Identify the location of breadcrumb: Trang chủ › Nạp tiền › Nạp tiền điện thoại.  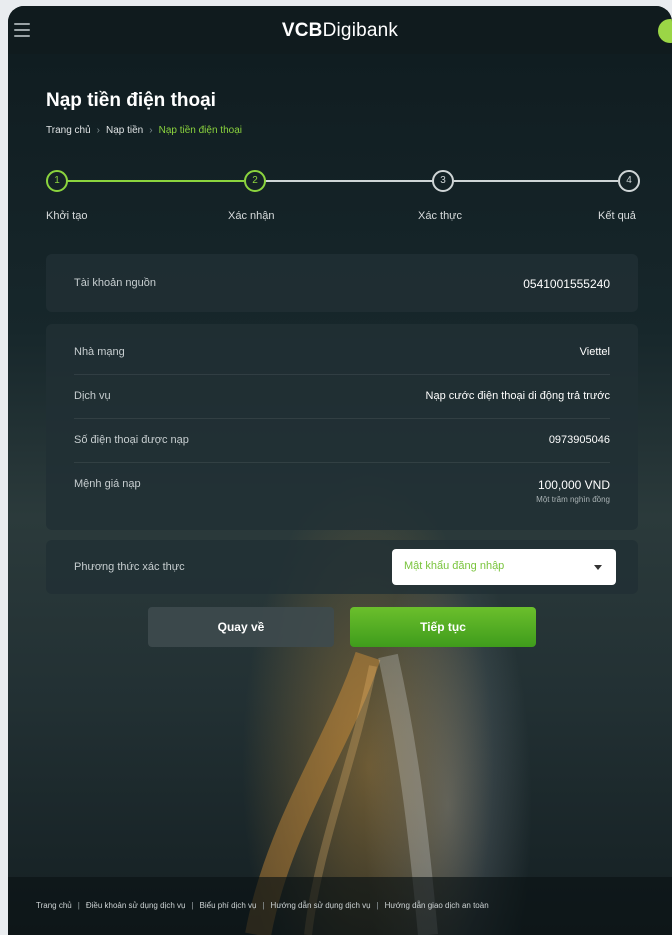
(144, 130).